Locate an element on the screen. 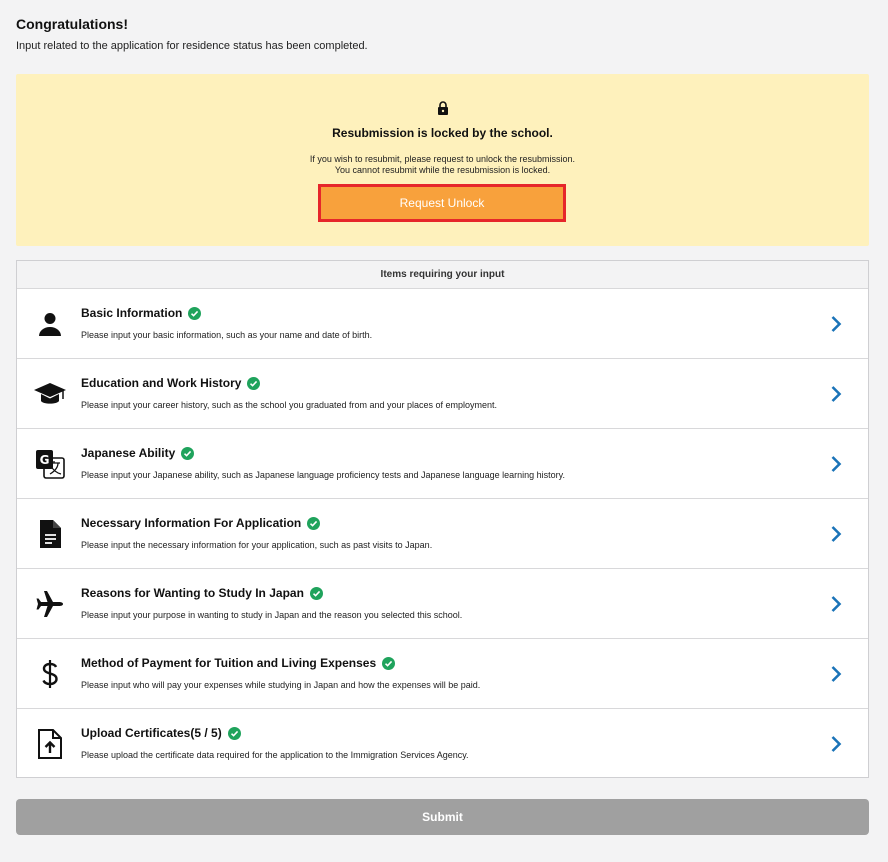 The width and height of the screenshot is (888, 862). item-title: Upload Certificates(5 / 5) is located at coordinates (151, 733).